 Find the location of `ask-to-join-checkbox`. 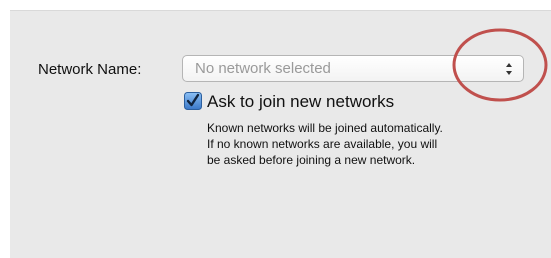

ask-to-join-checkbox is located at coordinates (193, 101).